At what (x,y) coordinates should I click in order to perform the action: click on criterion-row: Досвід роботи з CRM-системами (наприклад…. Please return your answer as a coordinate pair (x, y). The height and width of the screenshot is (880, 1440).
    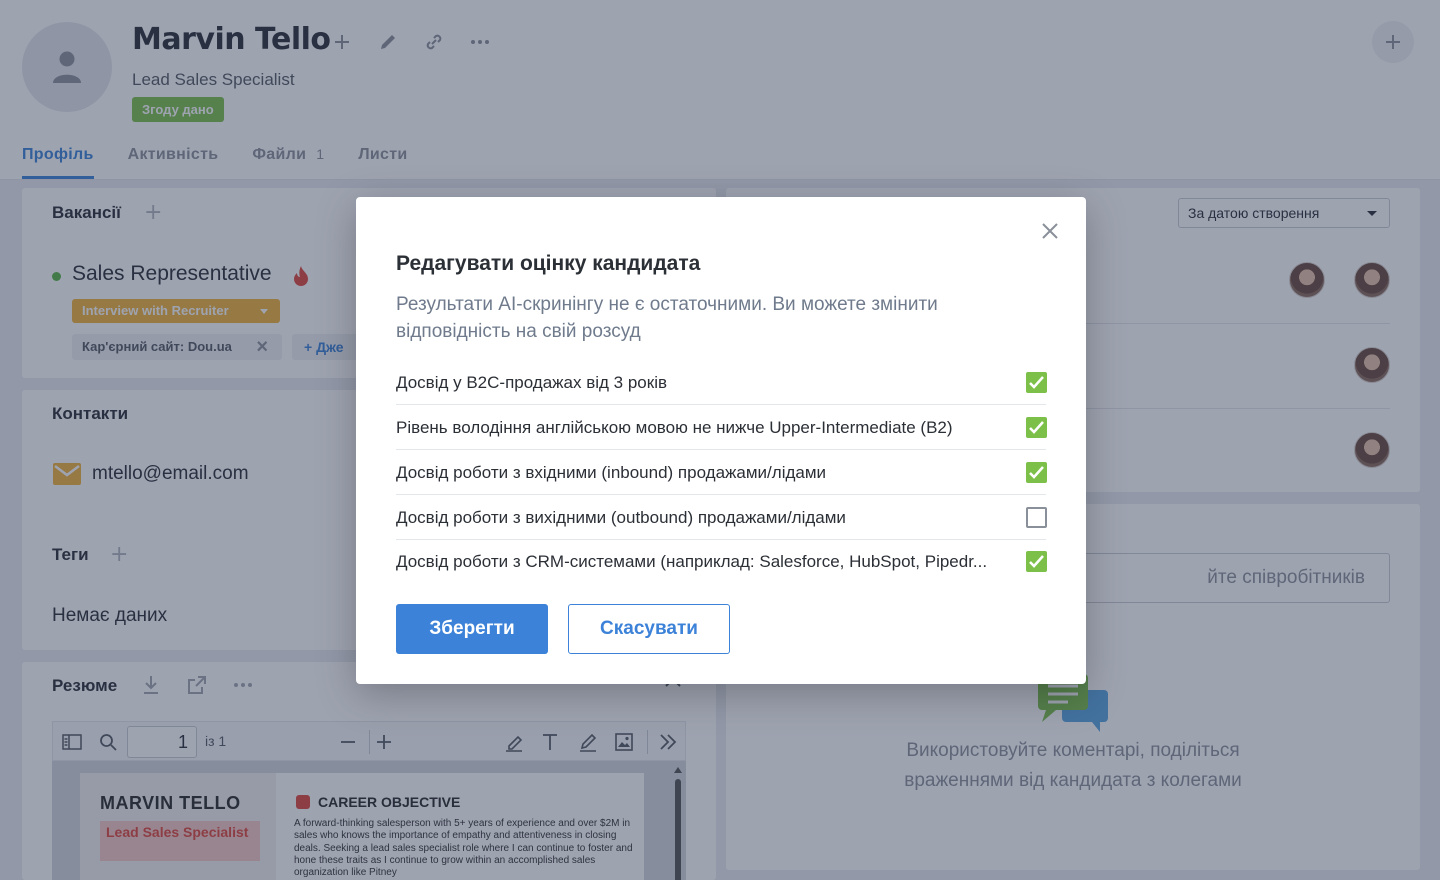
    Looking at the image, I should click on (721, 561).